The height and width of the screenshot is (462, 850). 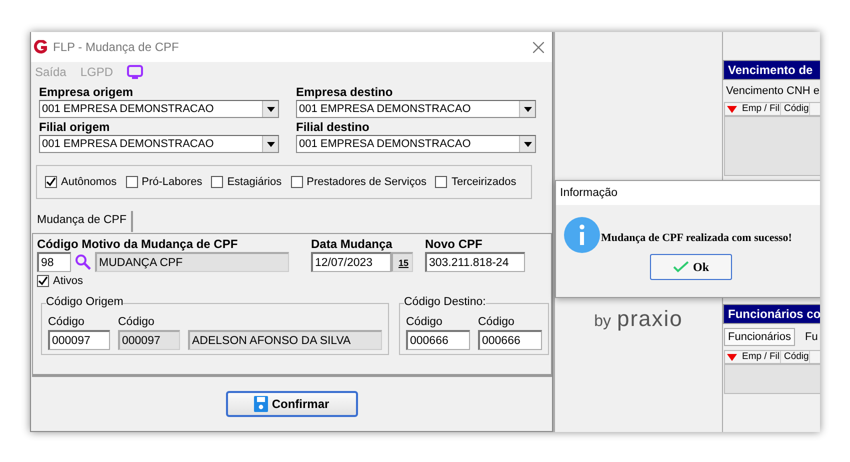 What do you see at coordinates (68, 281) in the screenshot?
I see `checkbox-label: Ativos` at bounding box center [68, 281].